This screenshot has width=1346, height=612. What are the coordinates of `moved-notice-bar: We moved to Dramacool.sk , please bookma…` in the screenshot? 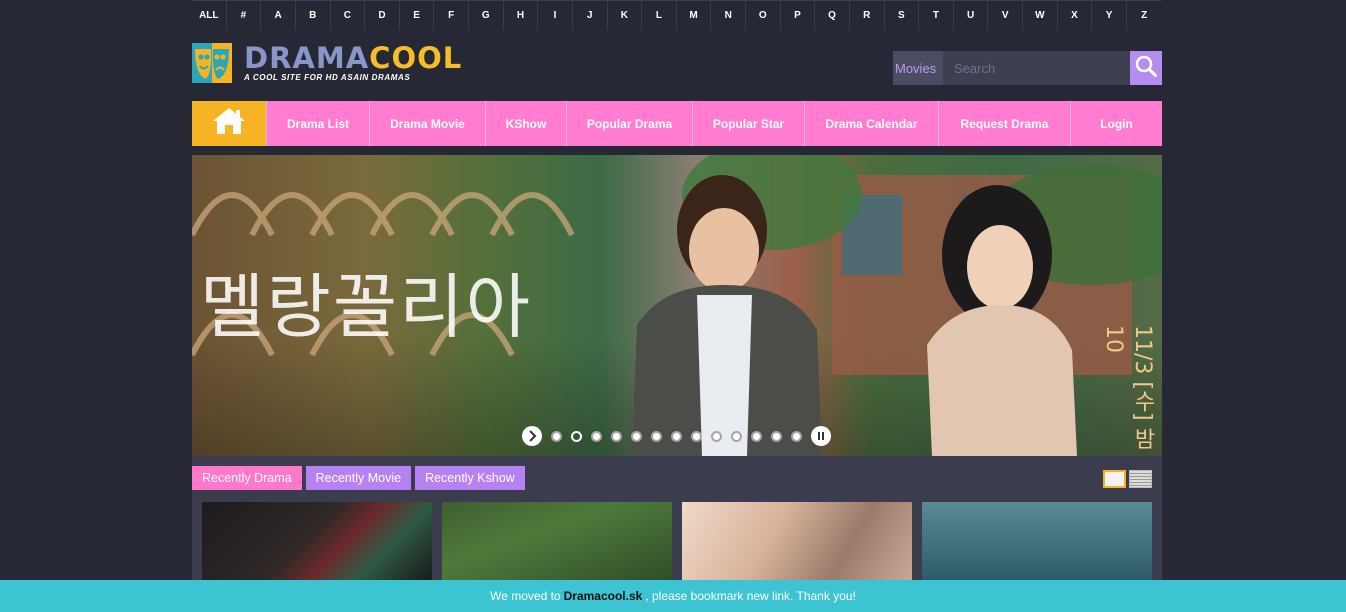 It's located at (673, 596).